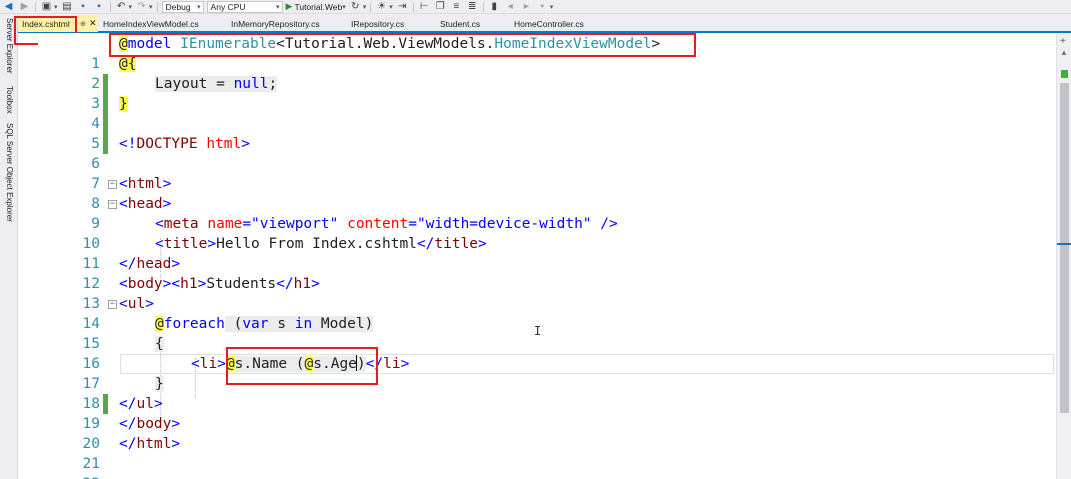  I want to click on code-line: 15 @foreach (var s in Model), so click(547, 333).